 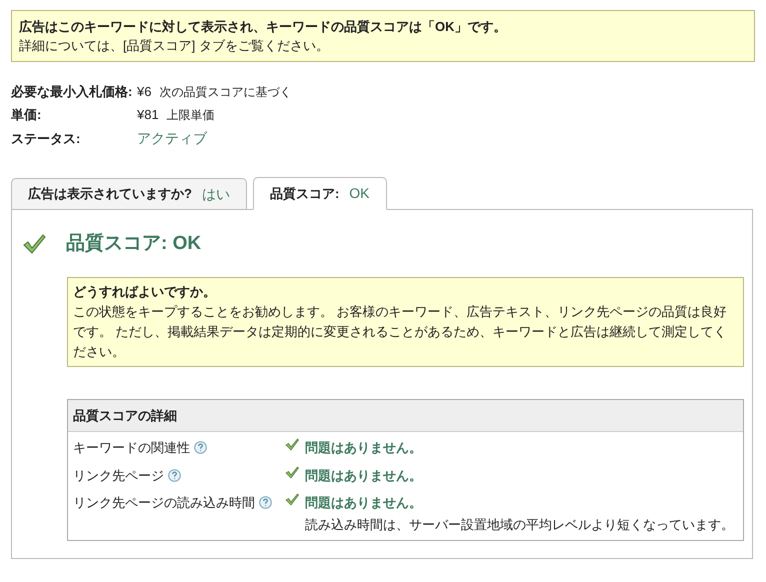 I want to click on status-value: アクティブ, so click(x=172, y=138).